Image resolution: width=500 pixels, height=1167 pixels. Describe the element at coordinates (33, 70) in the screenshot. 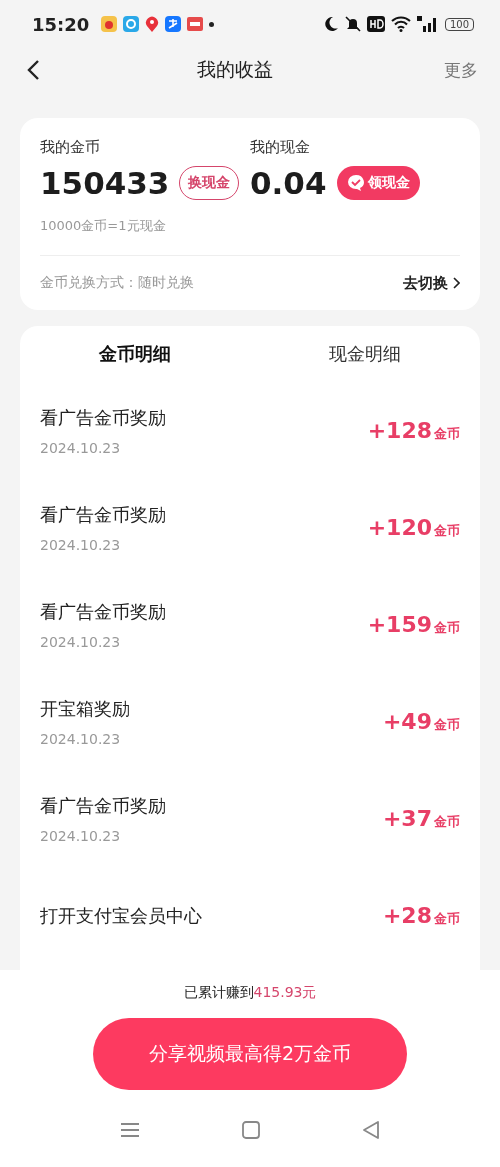

I see `back-icon` at that location.